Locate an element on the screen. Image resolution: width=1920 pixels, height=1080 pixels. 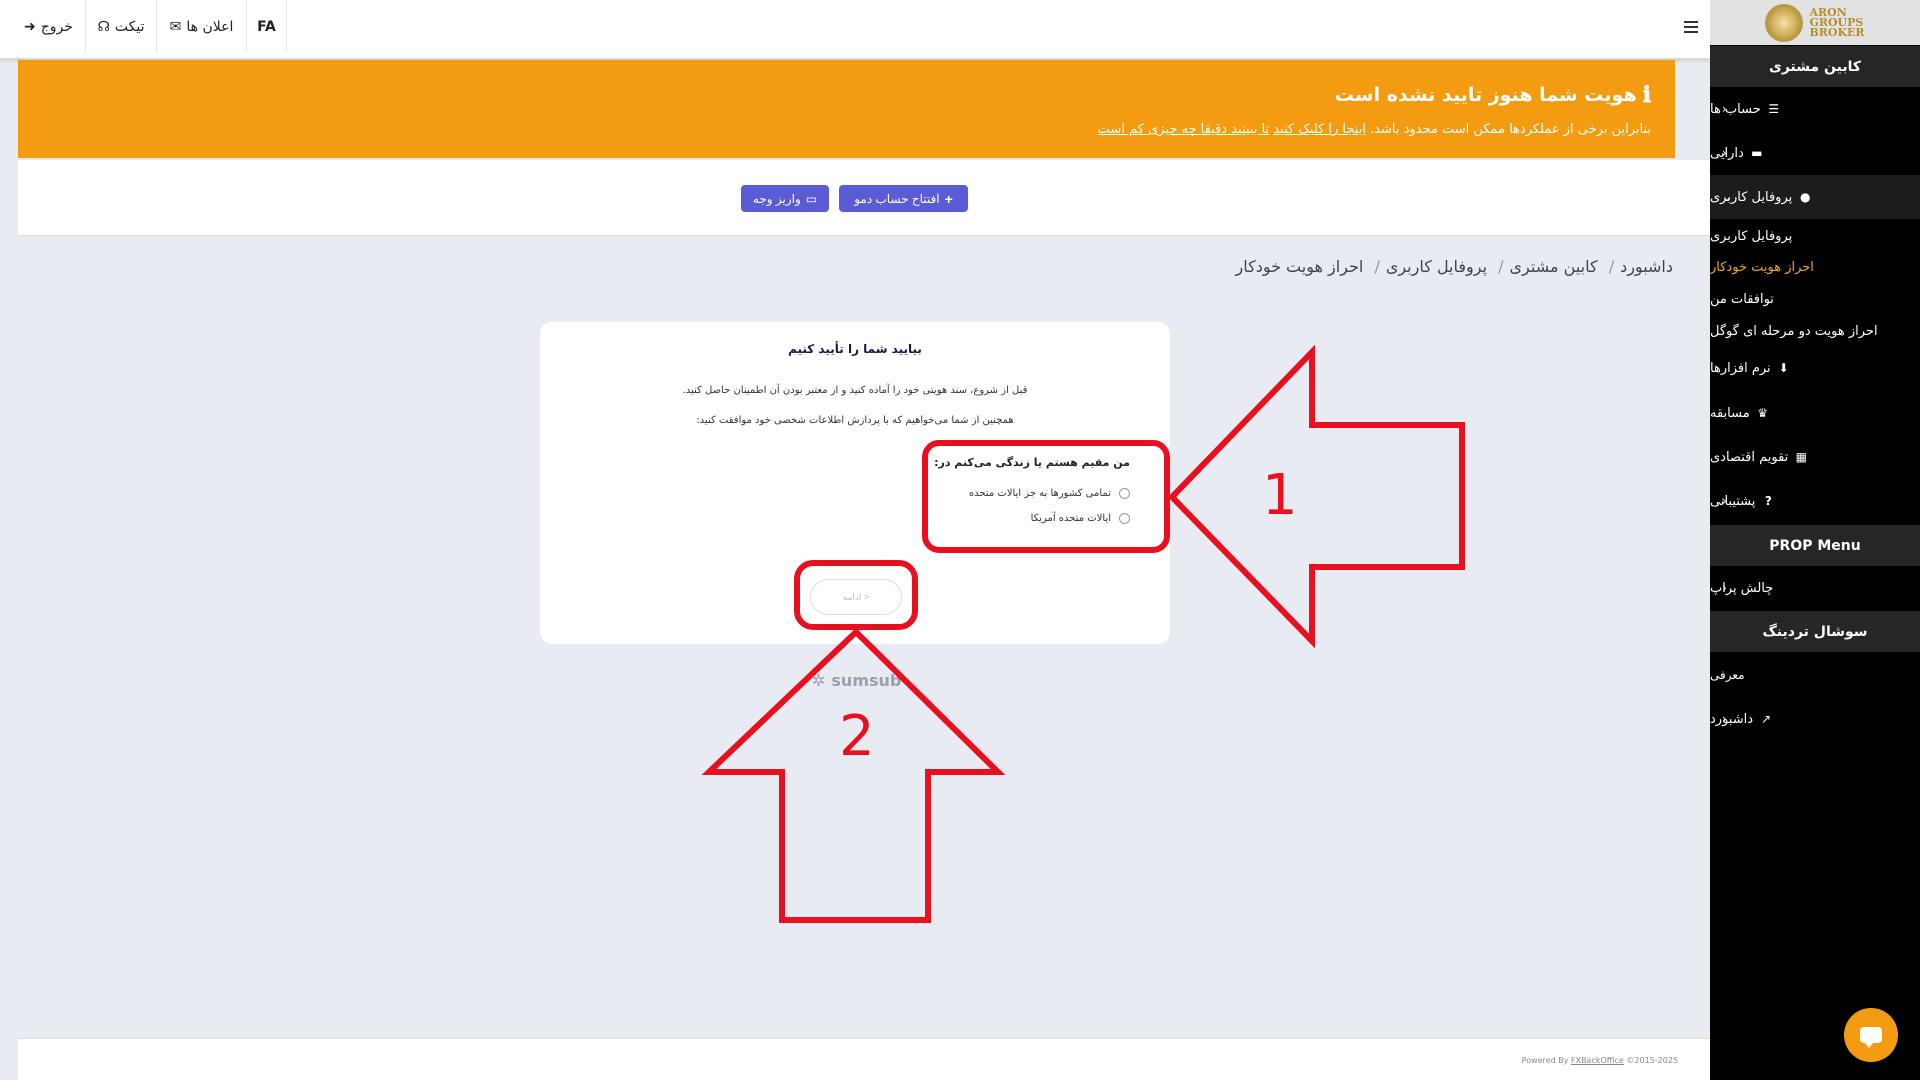
language-switch: FA is located at coordinates (267, 26).